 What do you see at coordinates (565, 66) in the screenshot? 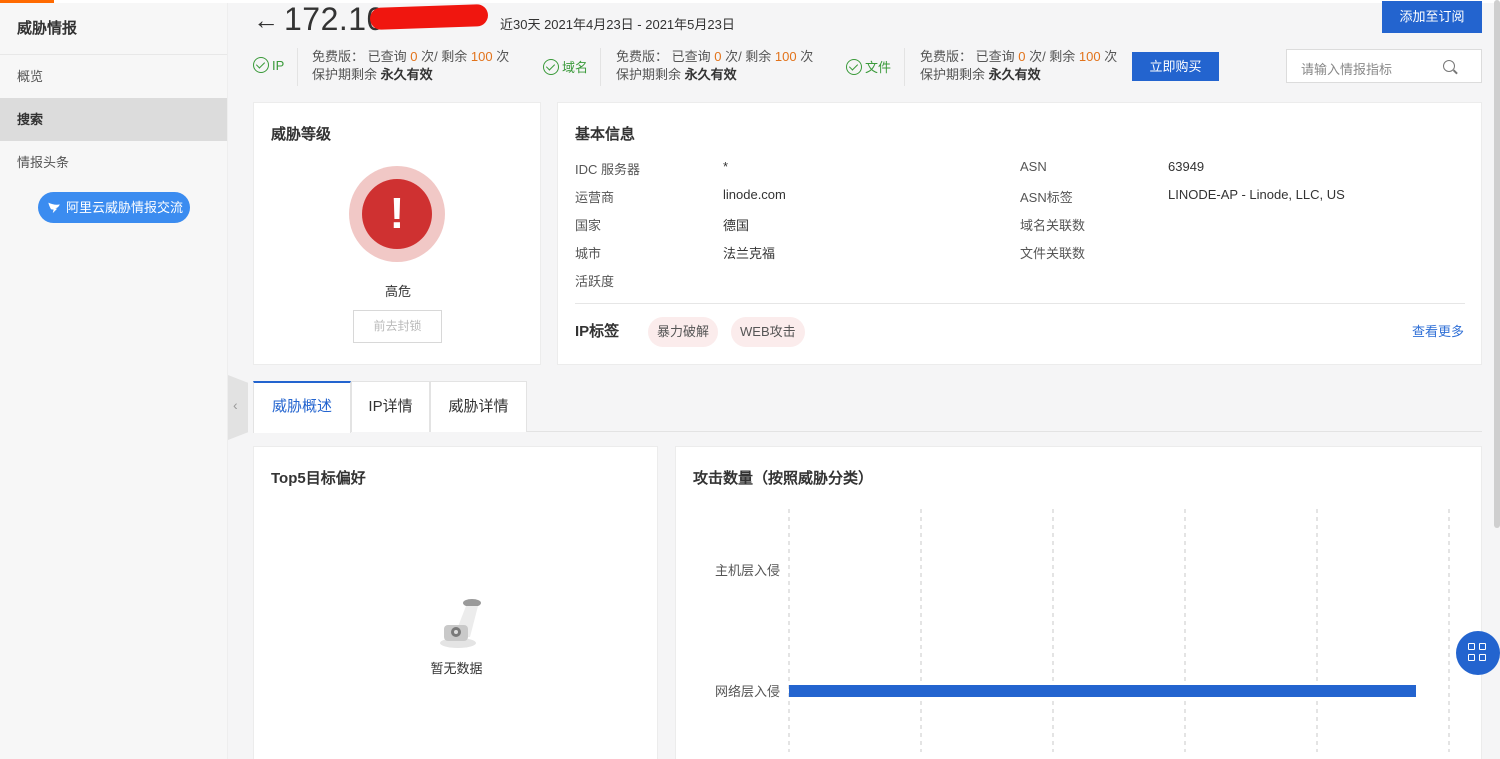
I see `quota-type: 域名` at bounding box center [565, 66].